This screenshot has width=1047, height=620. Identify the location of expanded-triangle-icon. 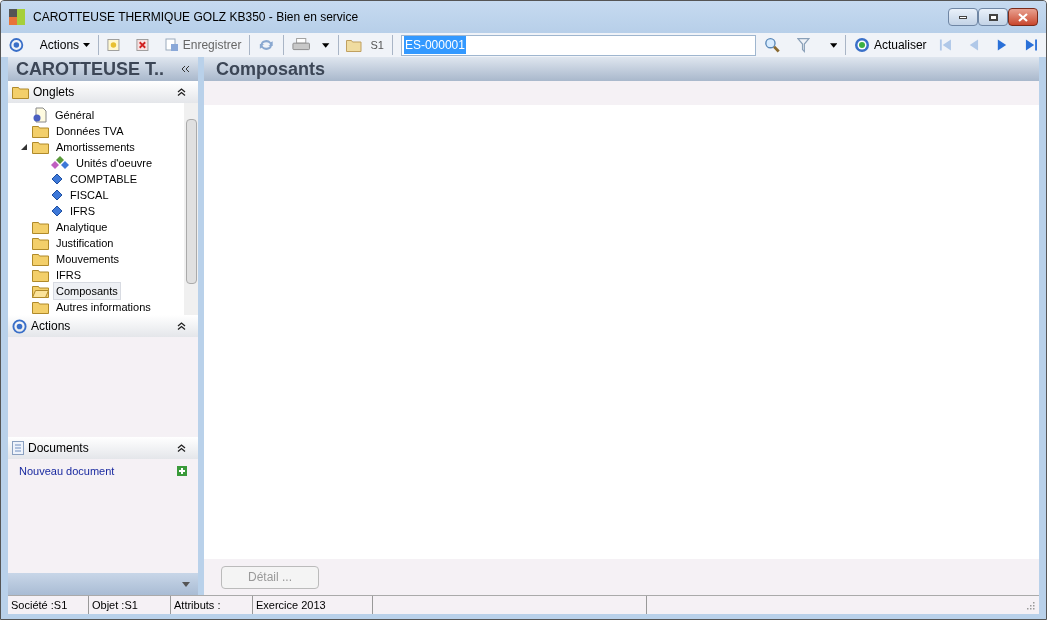
(24, 147).